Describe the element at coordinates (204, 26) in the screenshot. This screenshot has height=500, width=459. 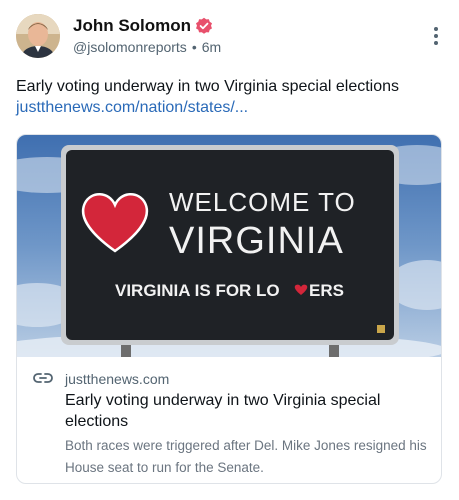
I see `verified-badge-icon` at that location.